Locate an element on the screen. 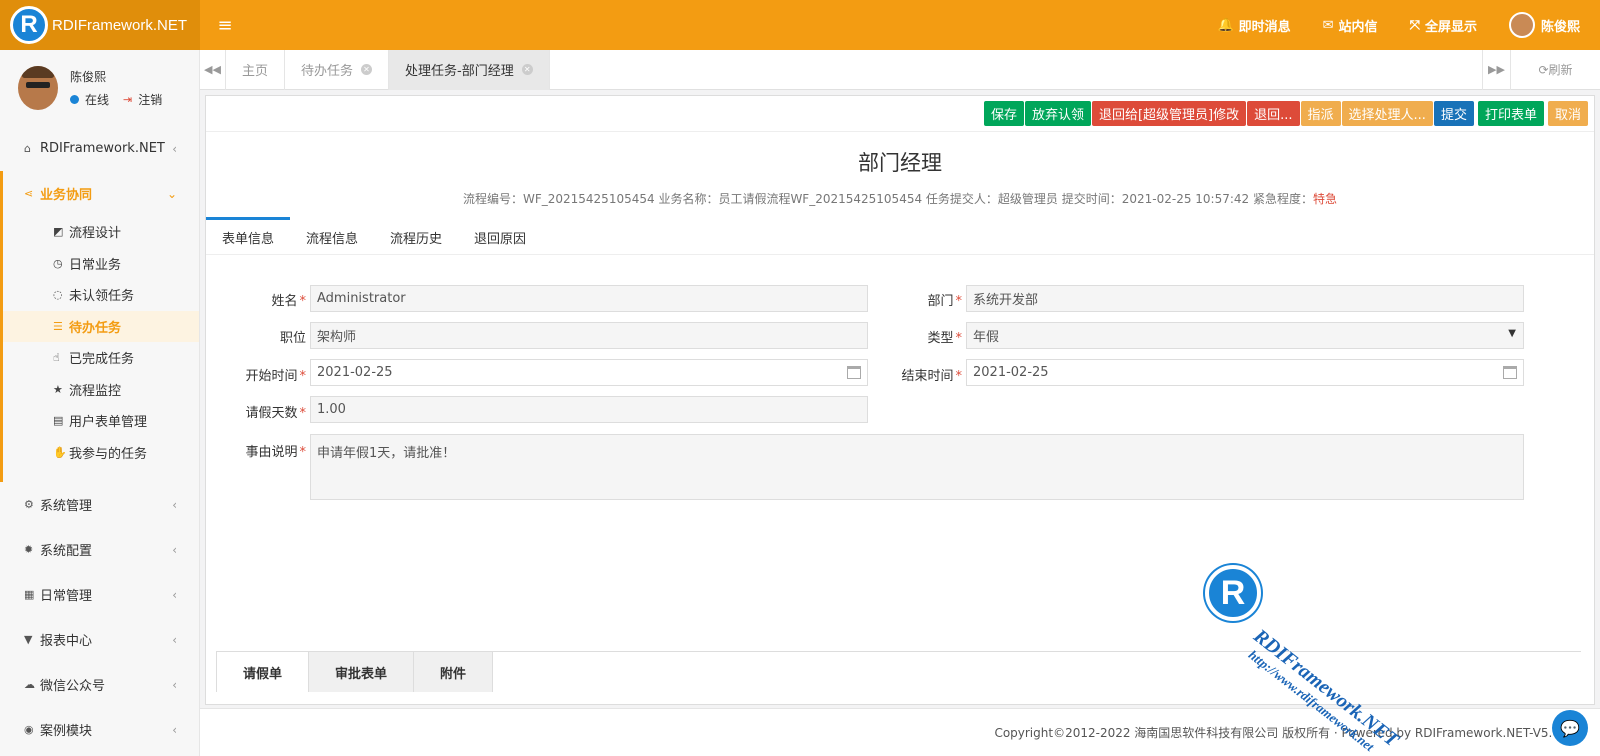 The image size is (1600, 756). name-label-text: 姓名 is located at coordinates (284, 301).